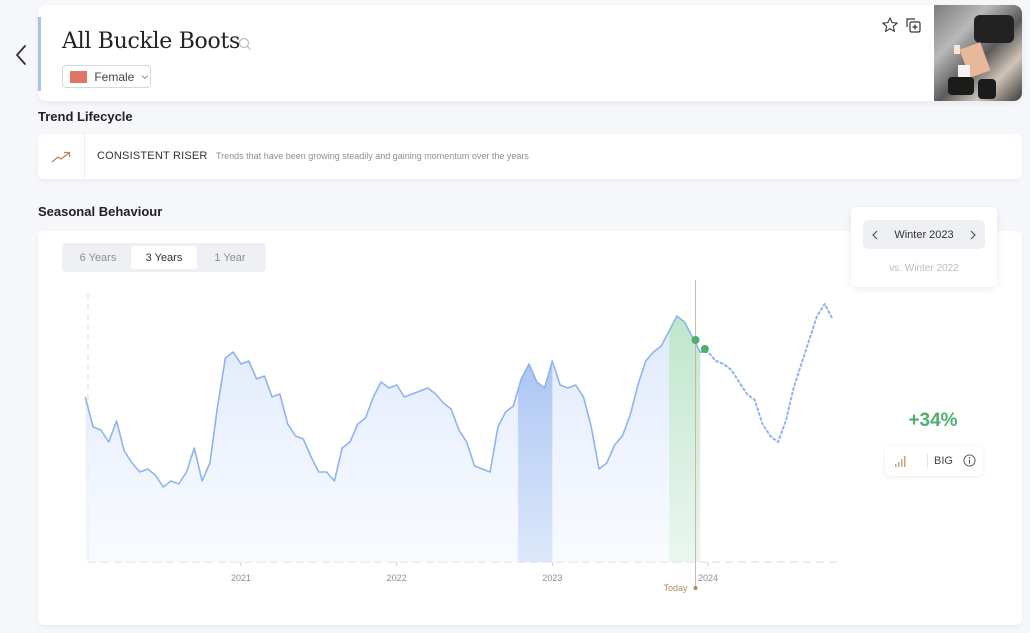 Image resolution: width=1030 pixels, height=633 pixels. Describe the element at coordinates (766, 373) in the screenshot. I see `forecast-line` at that location.